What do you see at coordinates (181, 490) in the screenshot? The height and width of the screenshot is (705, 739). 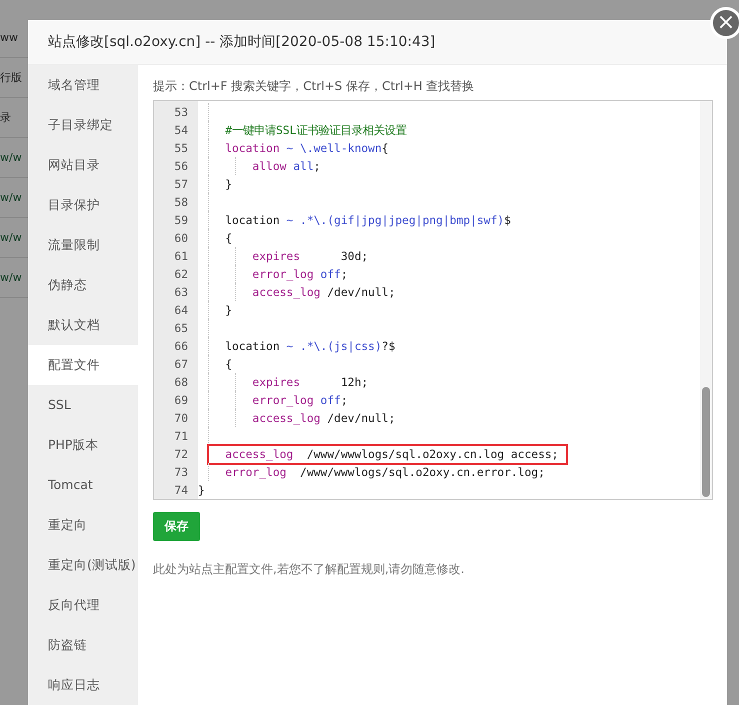 I see `line-number: 74` at bounding box center [181, 490].